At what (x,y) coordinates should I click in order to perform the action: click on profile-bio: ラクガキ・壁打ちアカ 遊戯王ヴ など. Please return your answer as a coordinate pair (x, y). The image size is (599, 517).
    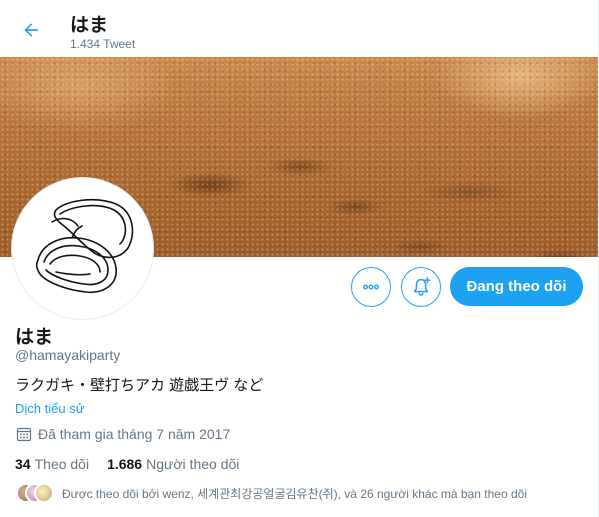
    Looking at the image, I should click on (139, 385).